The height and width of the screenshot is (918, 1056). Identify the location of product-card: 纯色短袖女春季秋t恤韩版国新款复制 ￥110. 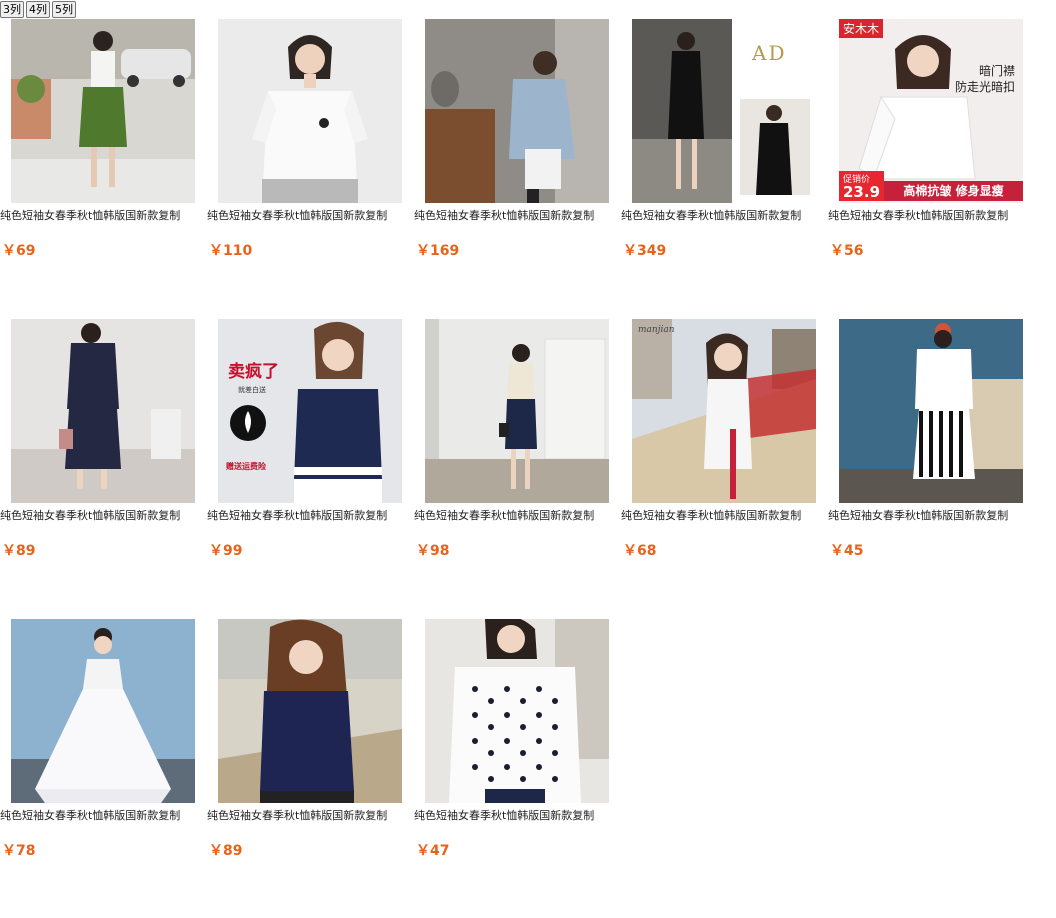
(310, 168).